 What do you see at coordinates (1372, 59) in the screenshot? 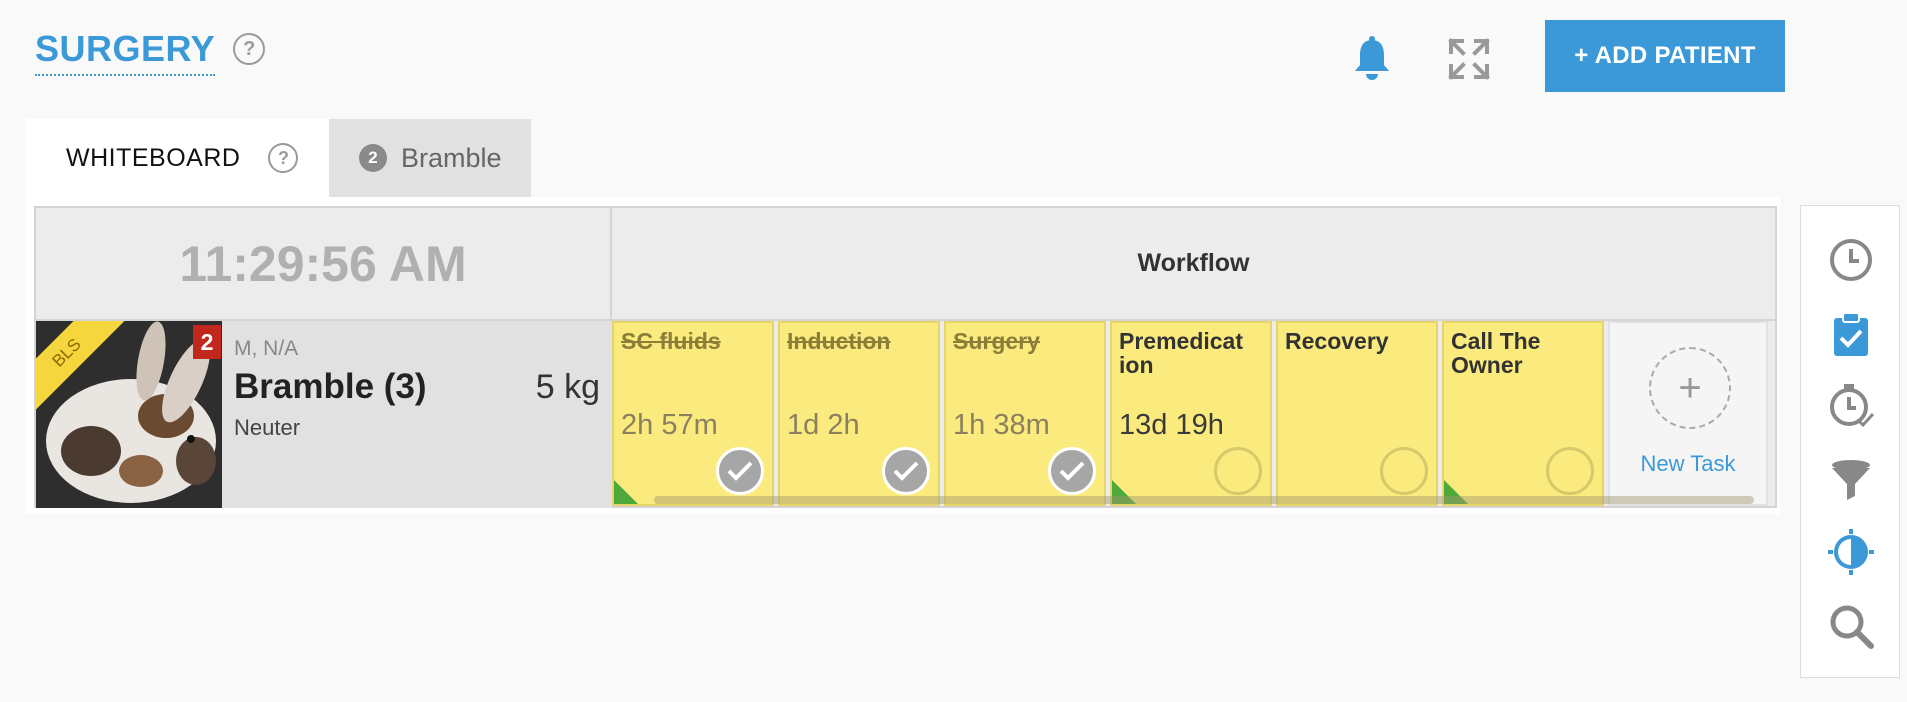
I see `bell-icon` at bounding box center [1372, 59].